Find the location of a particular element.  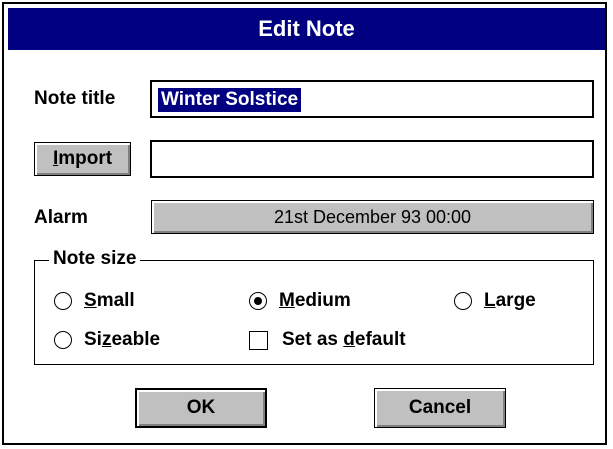

size-medium-label-accel: M is located at coordinates (287, 300).